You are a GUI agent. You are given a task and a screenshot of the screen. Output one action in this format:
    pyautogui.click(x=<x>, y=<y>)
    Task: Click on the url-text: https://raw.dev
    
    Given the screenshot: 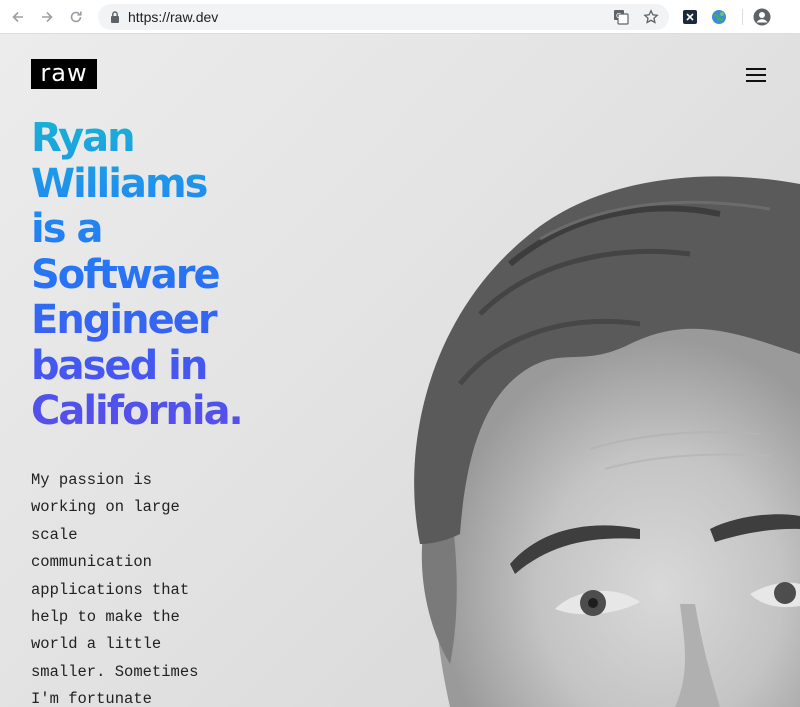 What is the action you would take?
    pyautogui.click(x=173, y=17)
    